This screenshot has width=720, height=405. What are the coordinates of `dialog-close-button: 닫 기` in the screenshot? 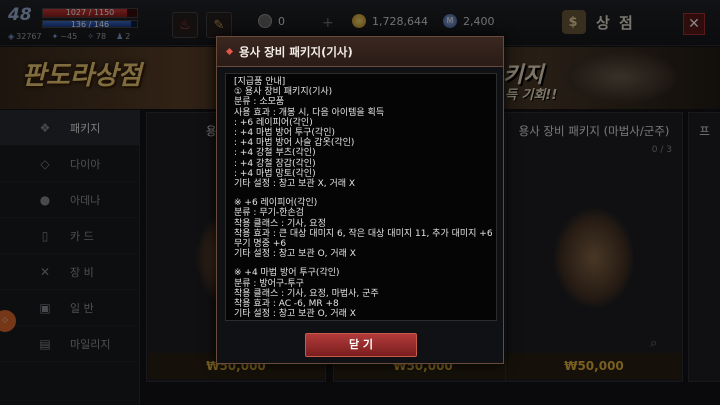 It's located at (361, 345).